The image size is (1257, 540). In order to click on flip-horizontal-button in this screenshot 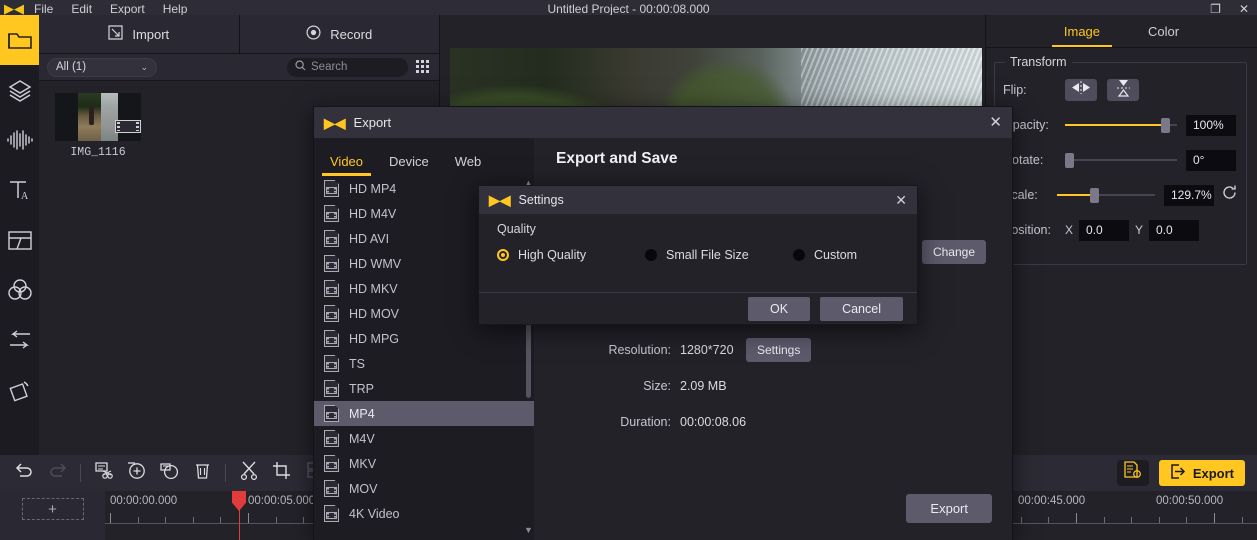, I will do `click(1081, 90)`.